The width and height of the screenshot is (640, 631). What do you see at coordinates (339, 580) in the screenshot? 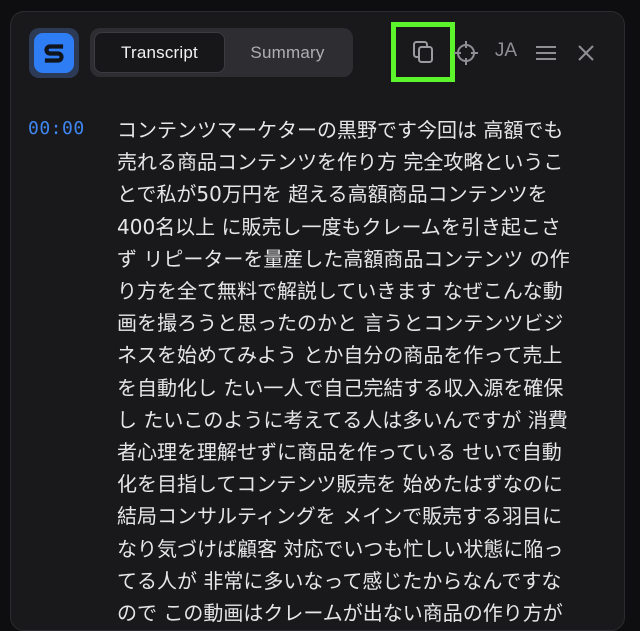
I see `transcript-line: てる人が 非常に多いなって感じたからなんですな` at bounding box center [339, 580].